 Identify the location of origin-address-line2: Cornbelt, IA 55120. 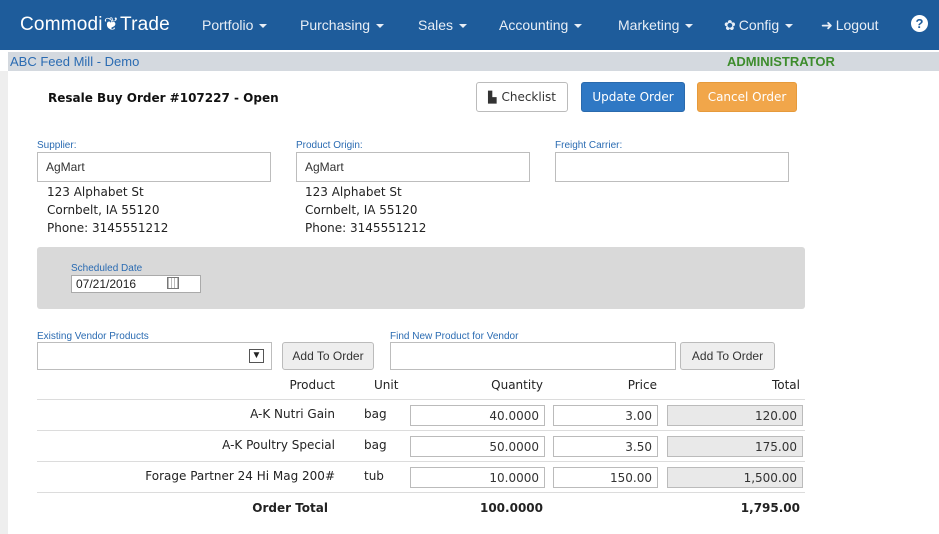
(361, 210).